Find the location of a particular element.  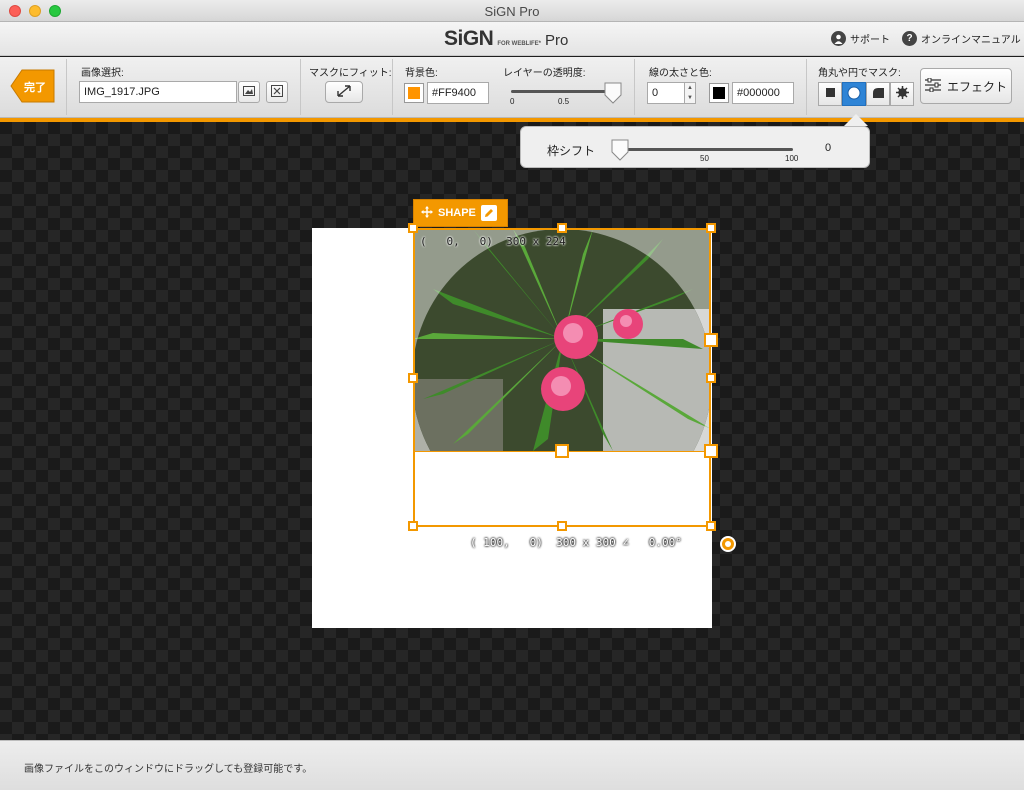

resize-handle-top is located at coordinates (562, 228).